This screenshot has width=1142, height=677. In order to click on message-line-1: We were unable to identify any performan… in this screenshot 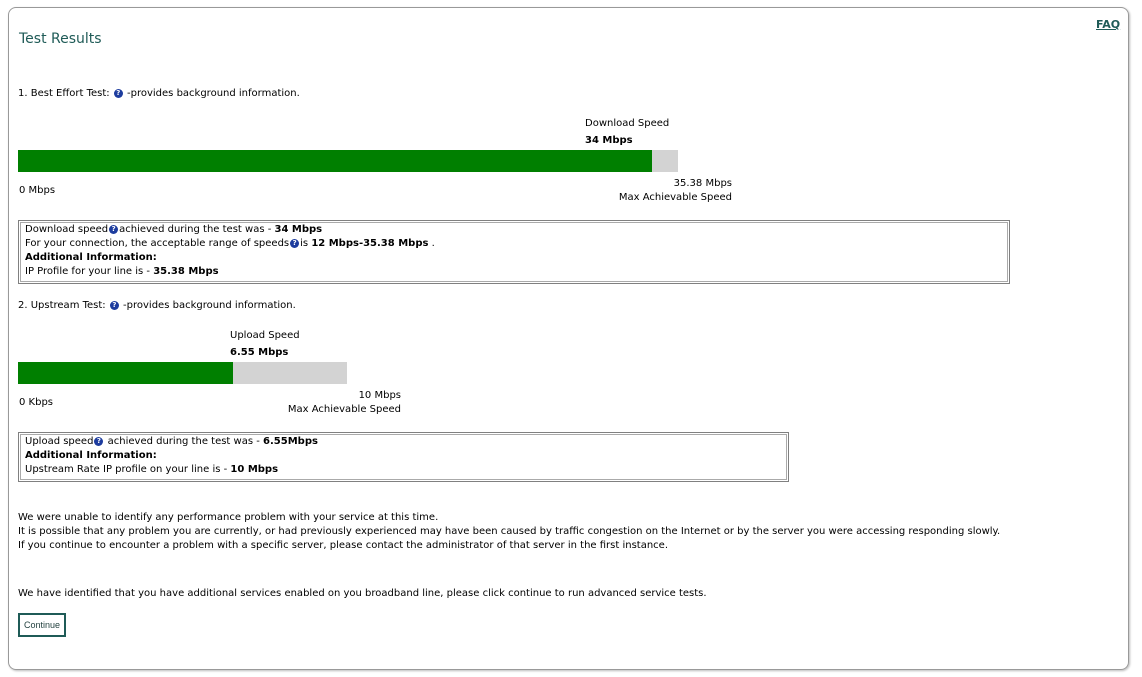, I will do `click(228, 517)`.